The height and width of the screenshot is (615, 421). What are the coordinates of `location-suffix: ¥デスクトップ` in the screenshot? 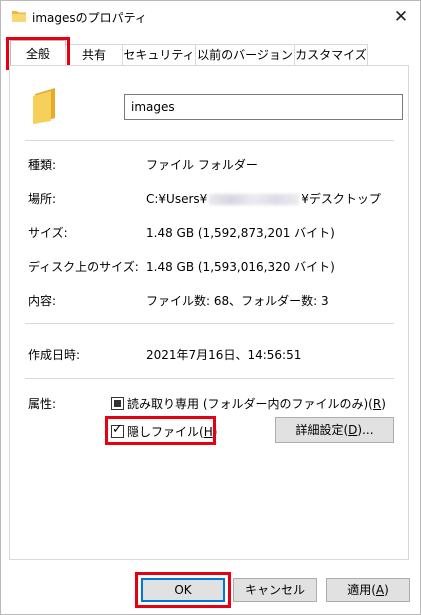 It's located at (341, 199).